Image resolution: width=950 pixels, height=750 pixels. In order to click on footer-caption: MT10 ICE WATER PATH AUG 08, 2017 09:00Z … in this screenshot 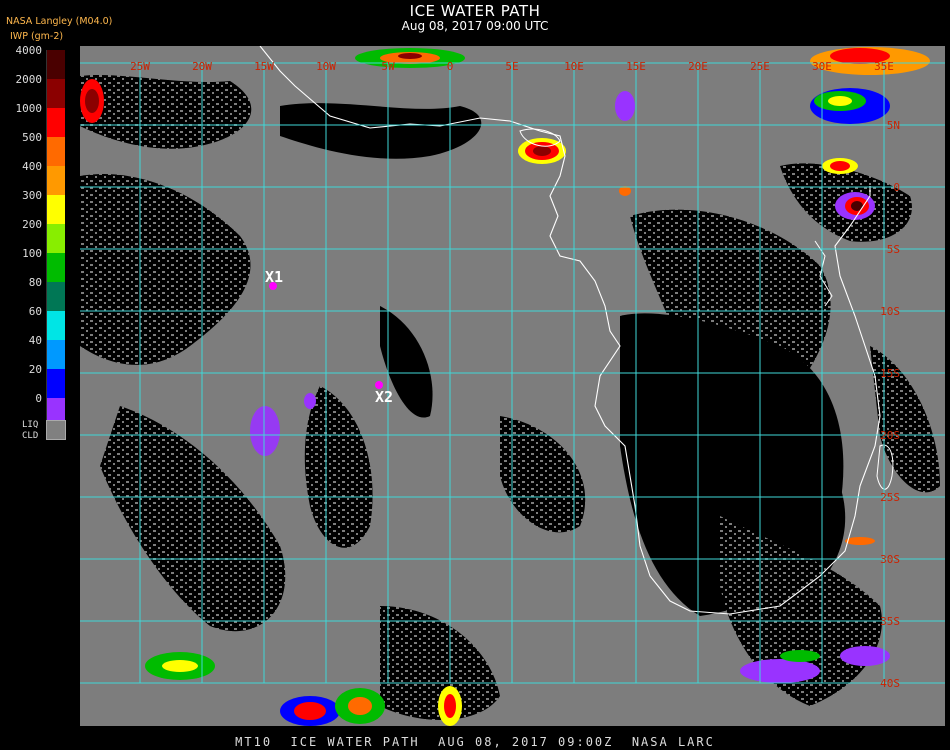, I will do `click(475, 742)`.